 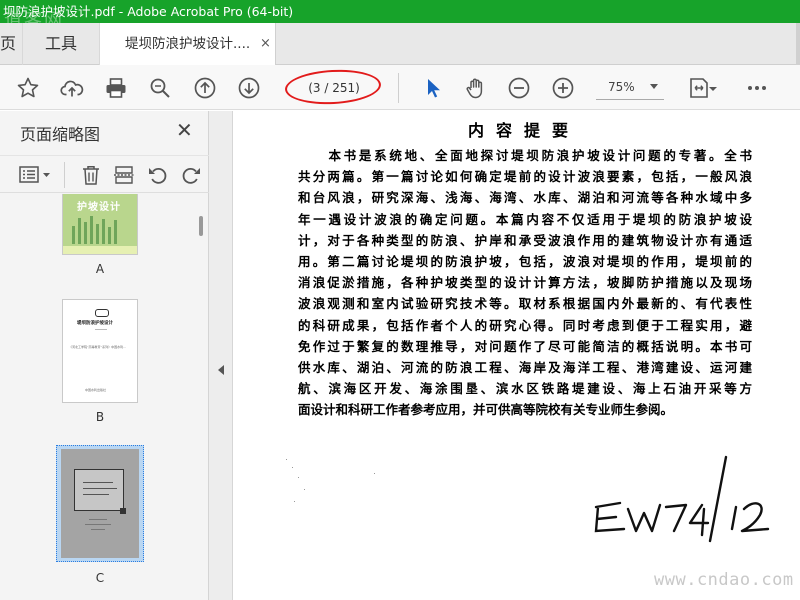 I want to click on document-line: 计，对于各种类型的防浪、护岸和承受波浪作用的建筑物设计亦有通适, so click(x=525, y=240).